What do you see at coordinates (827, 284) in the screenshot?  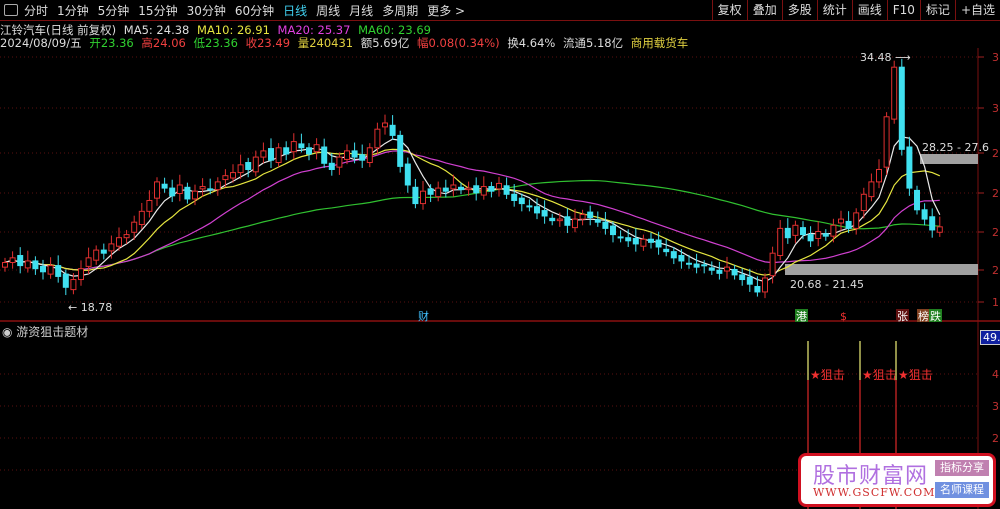 I see `support-zone-label: 20.68 - 21.45` at bounding box center [827, 284].